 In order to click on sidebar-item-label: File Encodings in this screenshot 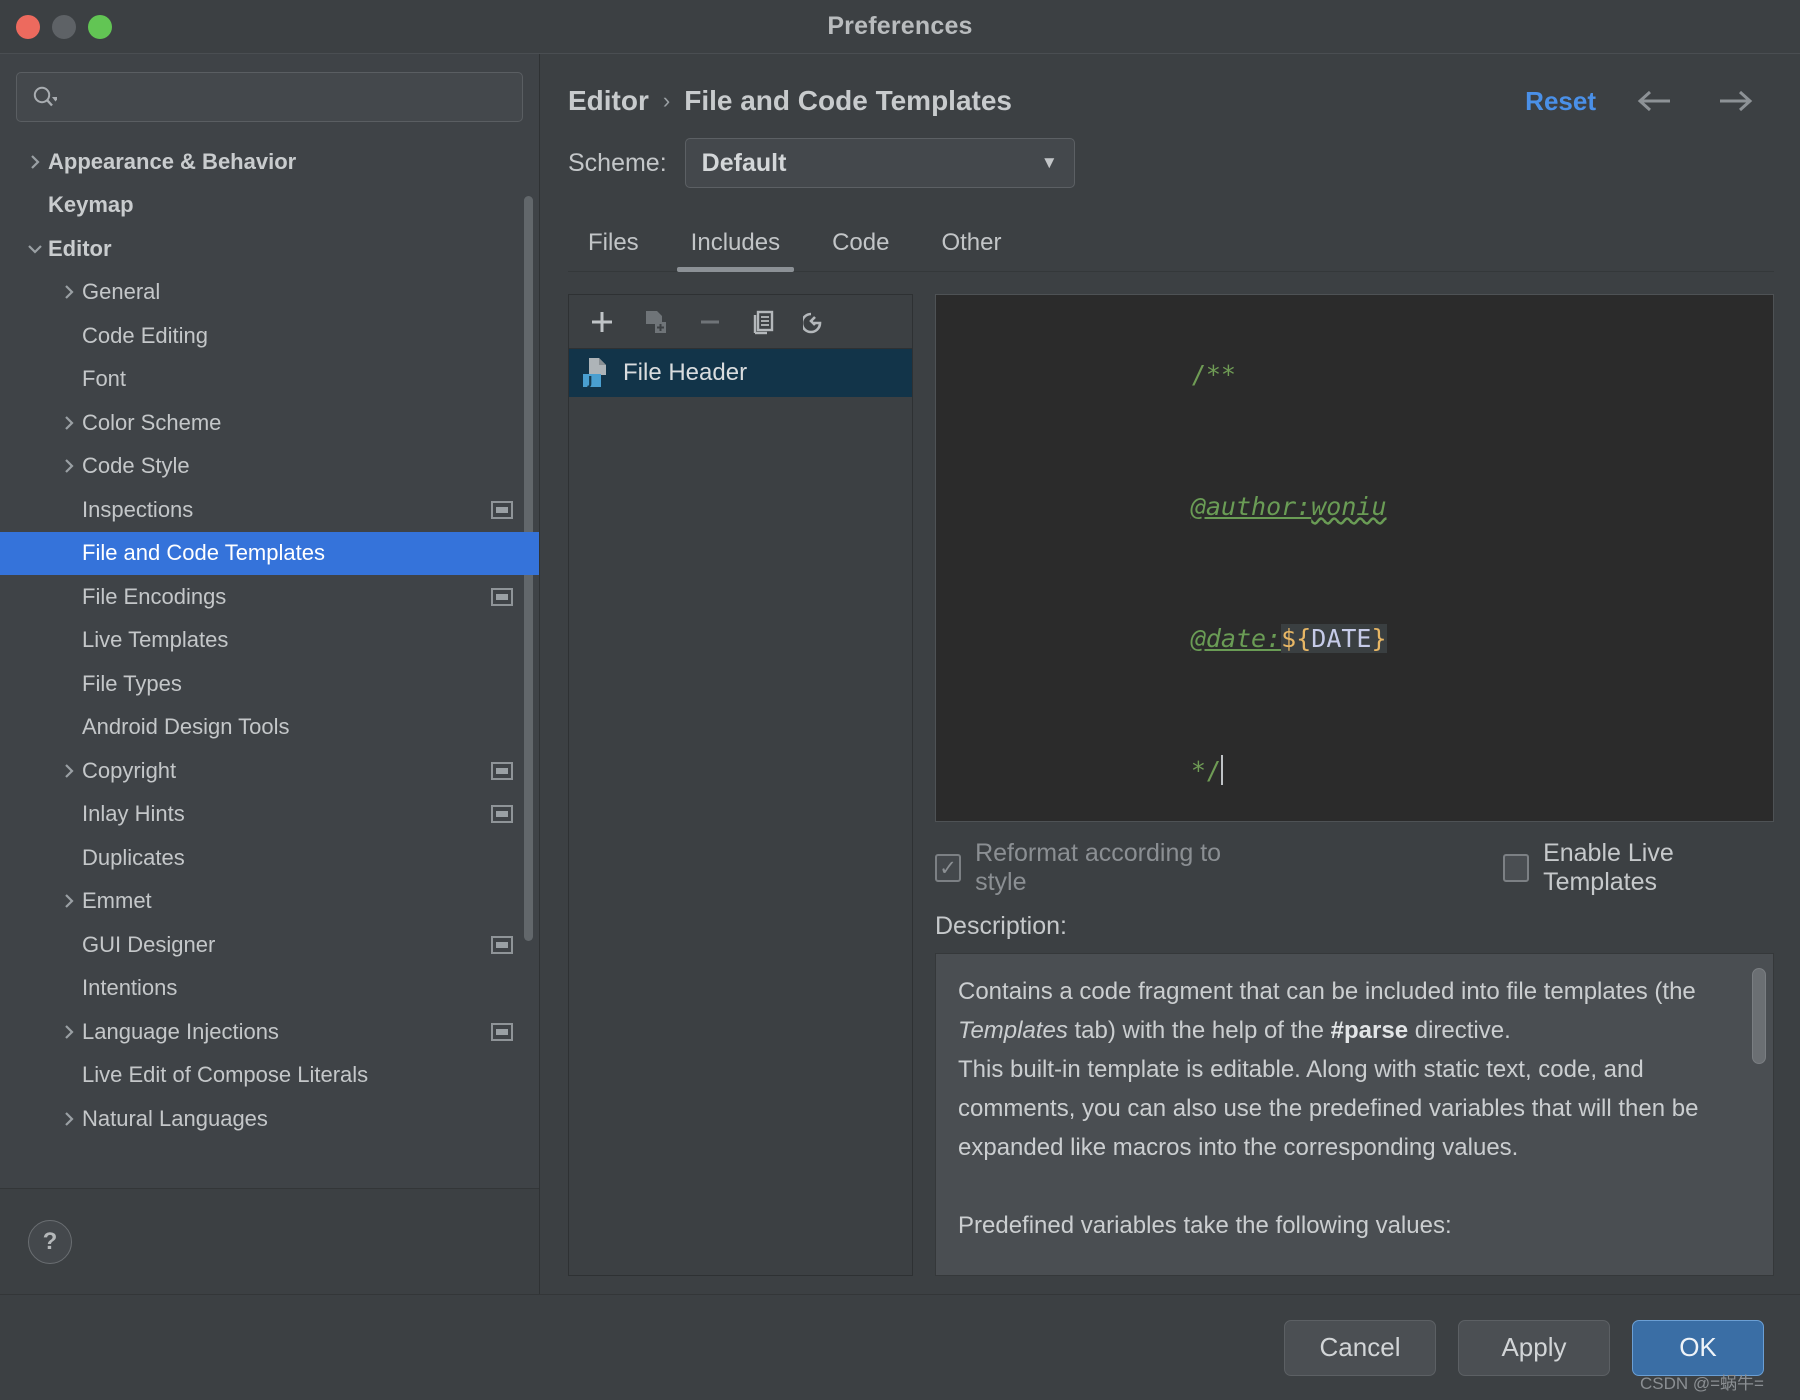, I will do `click(154, 596)`.